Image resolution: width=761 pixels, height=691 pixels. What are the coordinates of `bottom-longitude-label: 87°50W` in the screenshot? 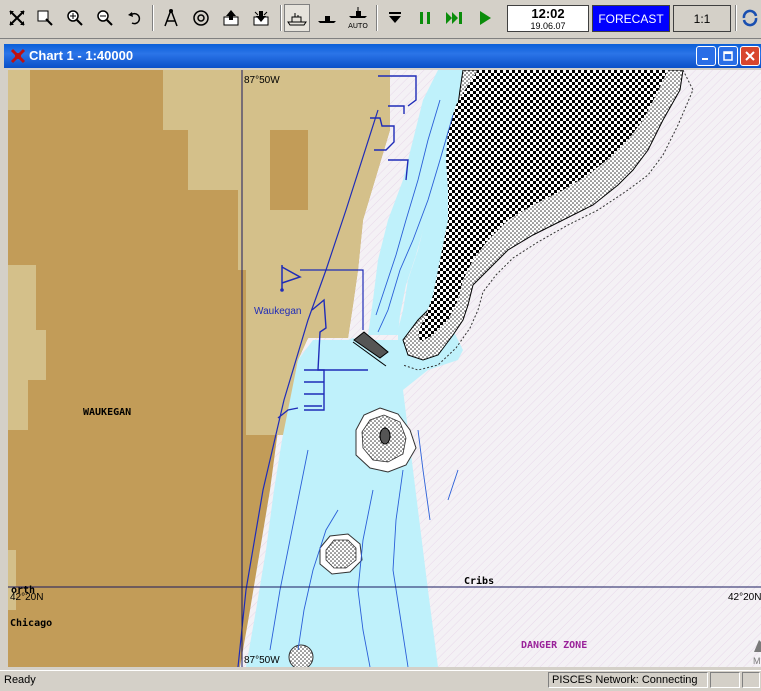 It's located at (262, 660).